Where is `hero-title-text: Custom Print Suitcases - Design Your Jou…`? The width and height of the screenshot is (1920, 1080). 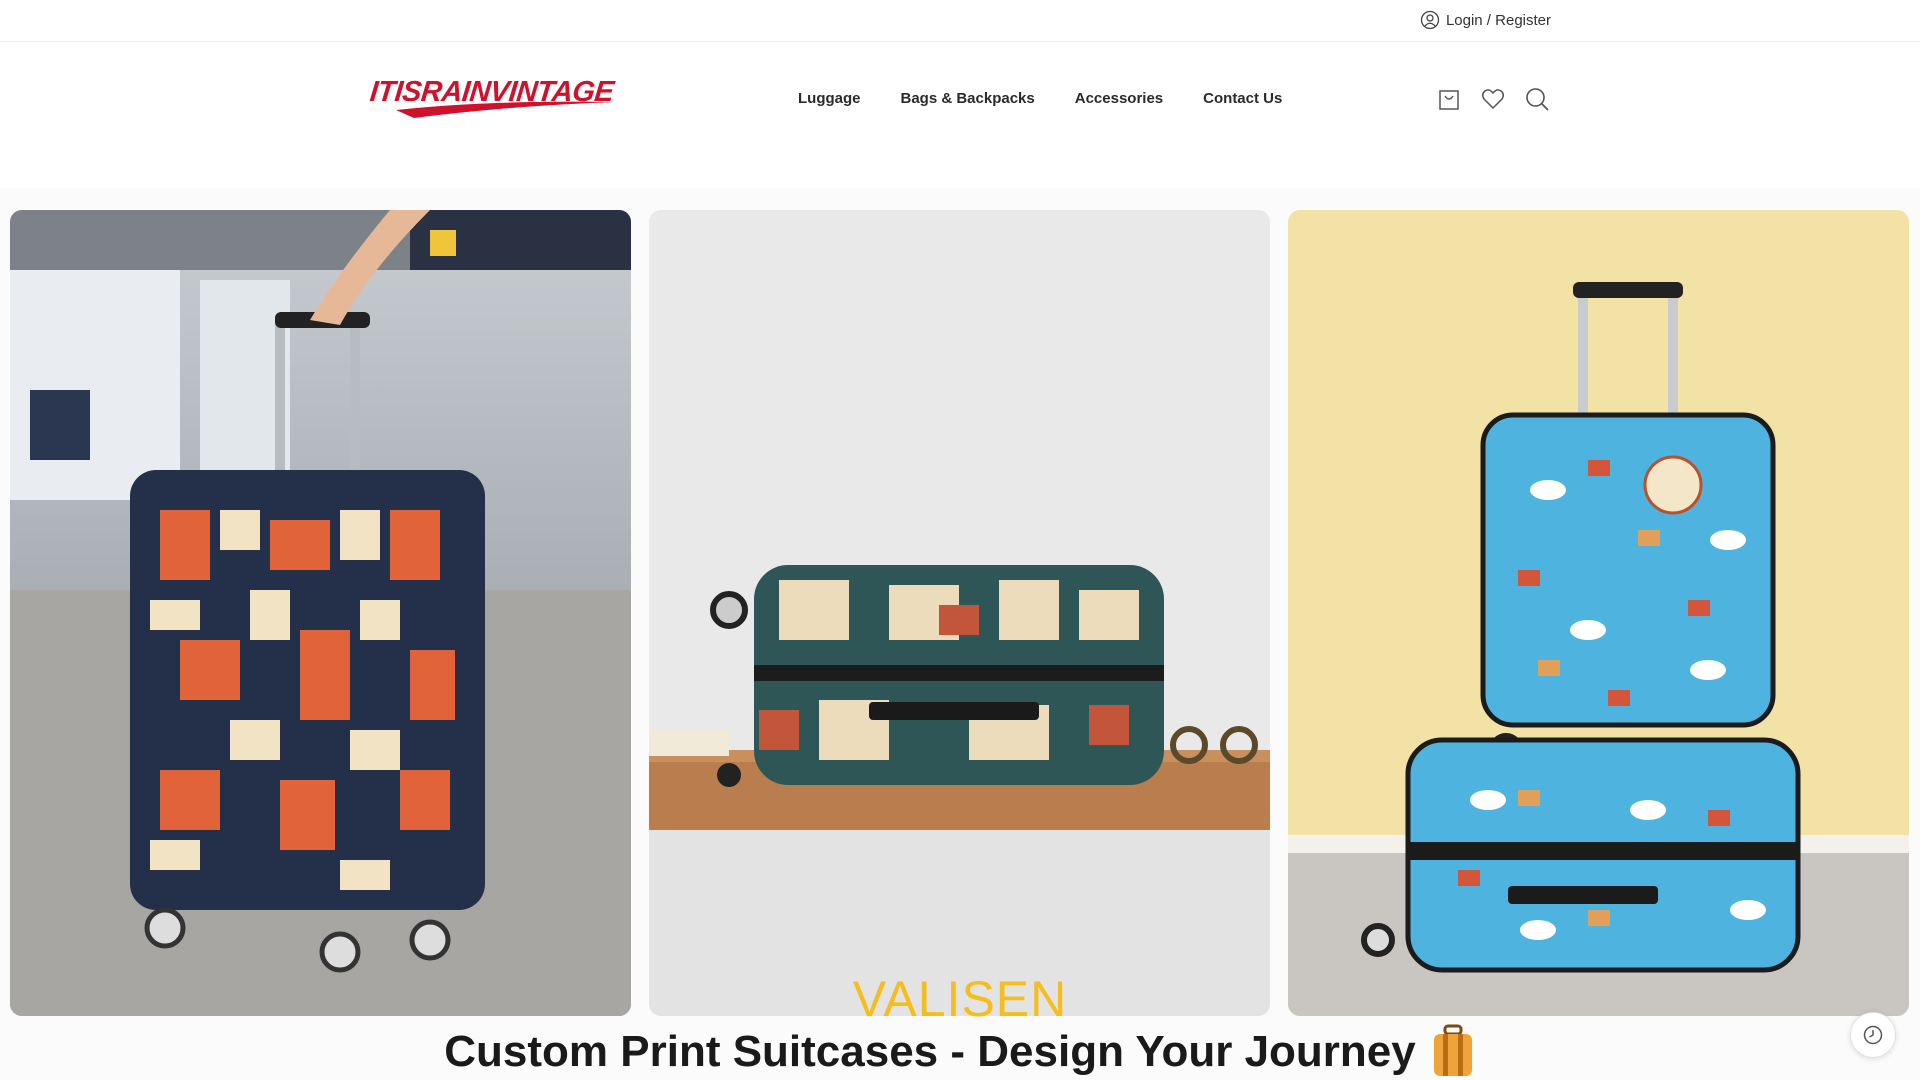
hero-title-text: Custom Print Suitcases - Design Your Jou… is located at coordinates (930, 1051).